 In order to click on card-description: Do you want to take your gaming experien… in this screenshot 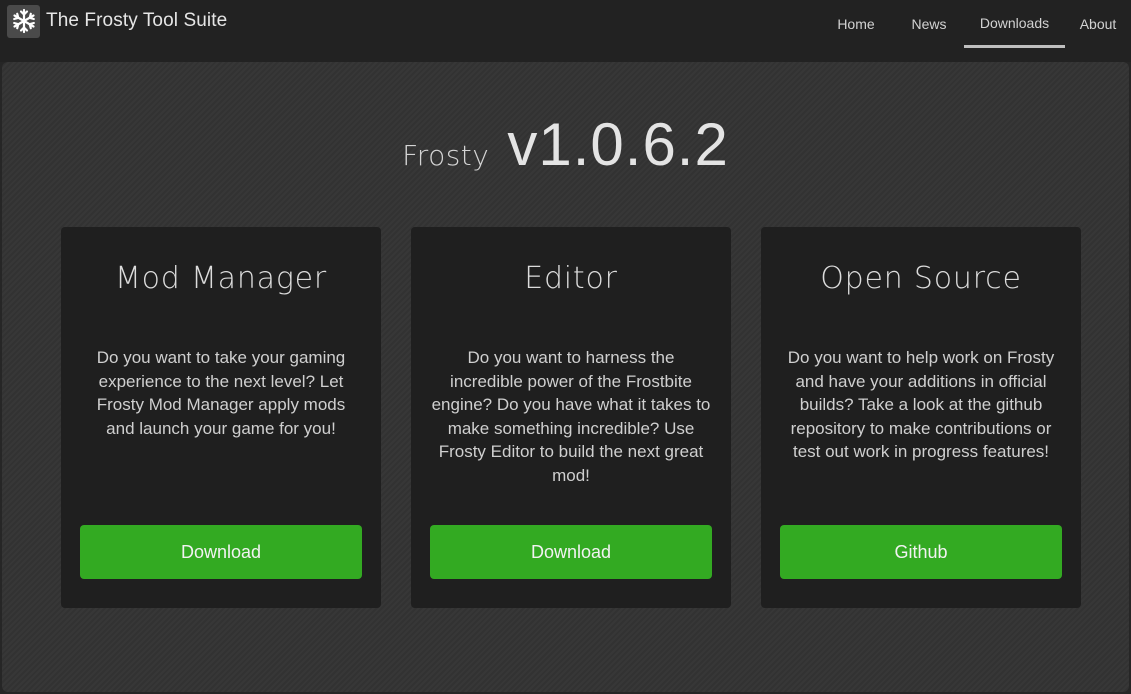, I will do `click(221, 393)`.